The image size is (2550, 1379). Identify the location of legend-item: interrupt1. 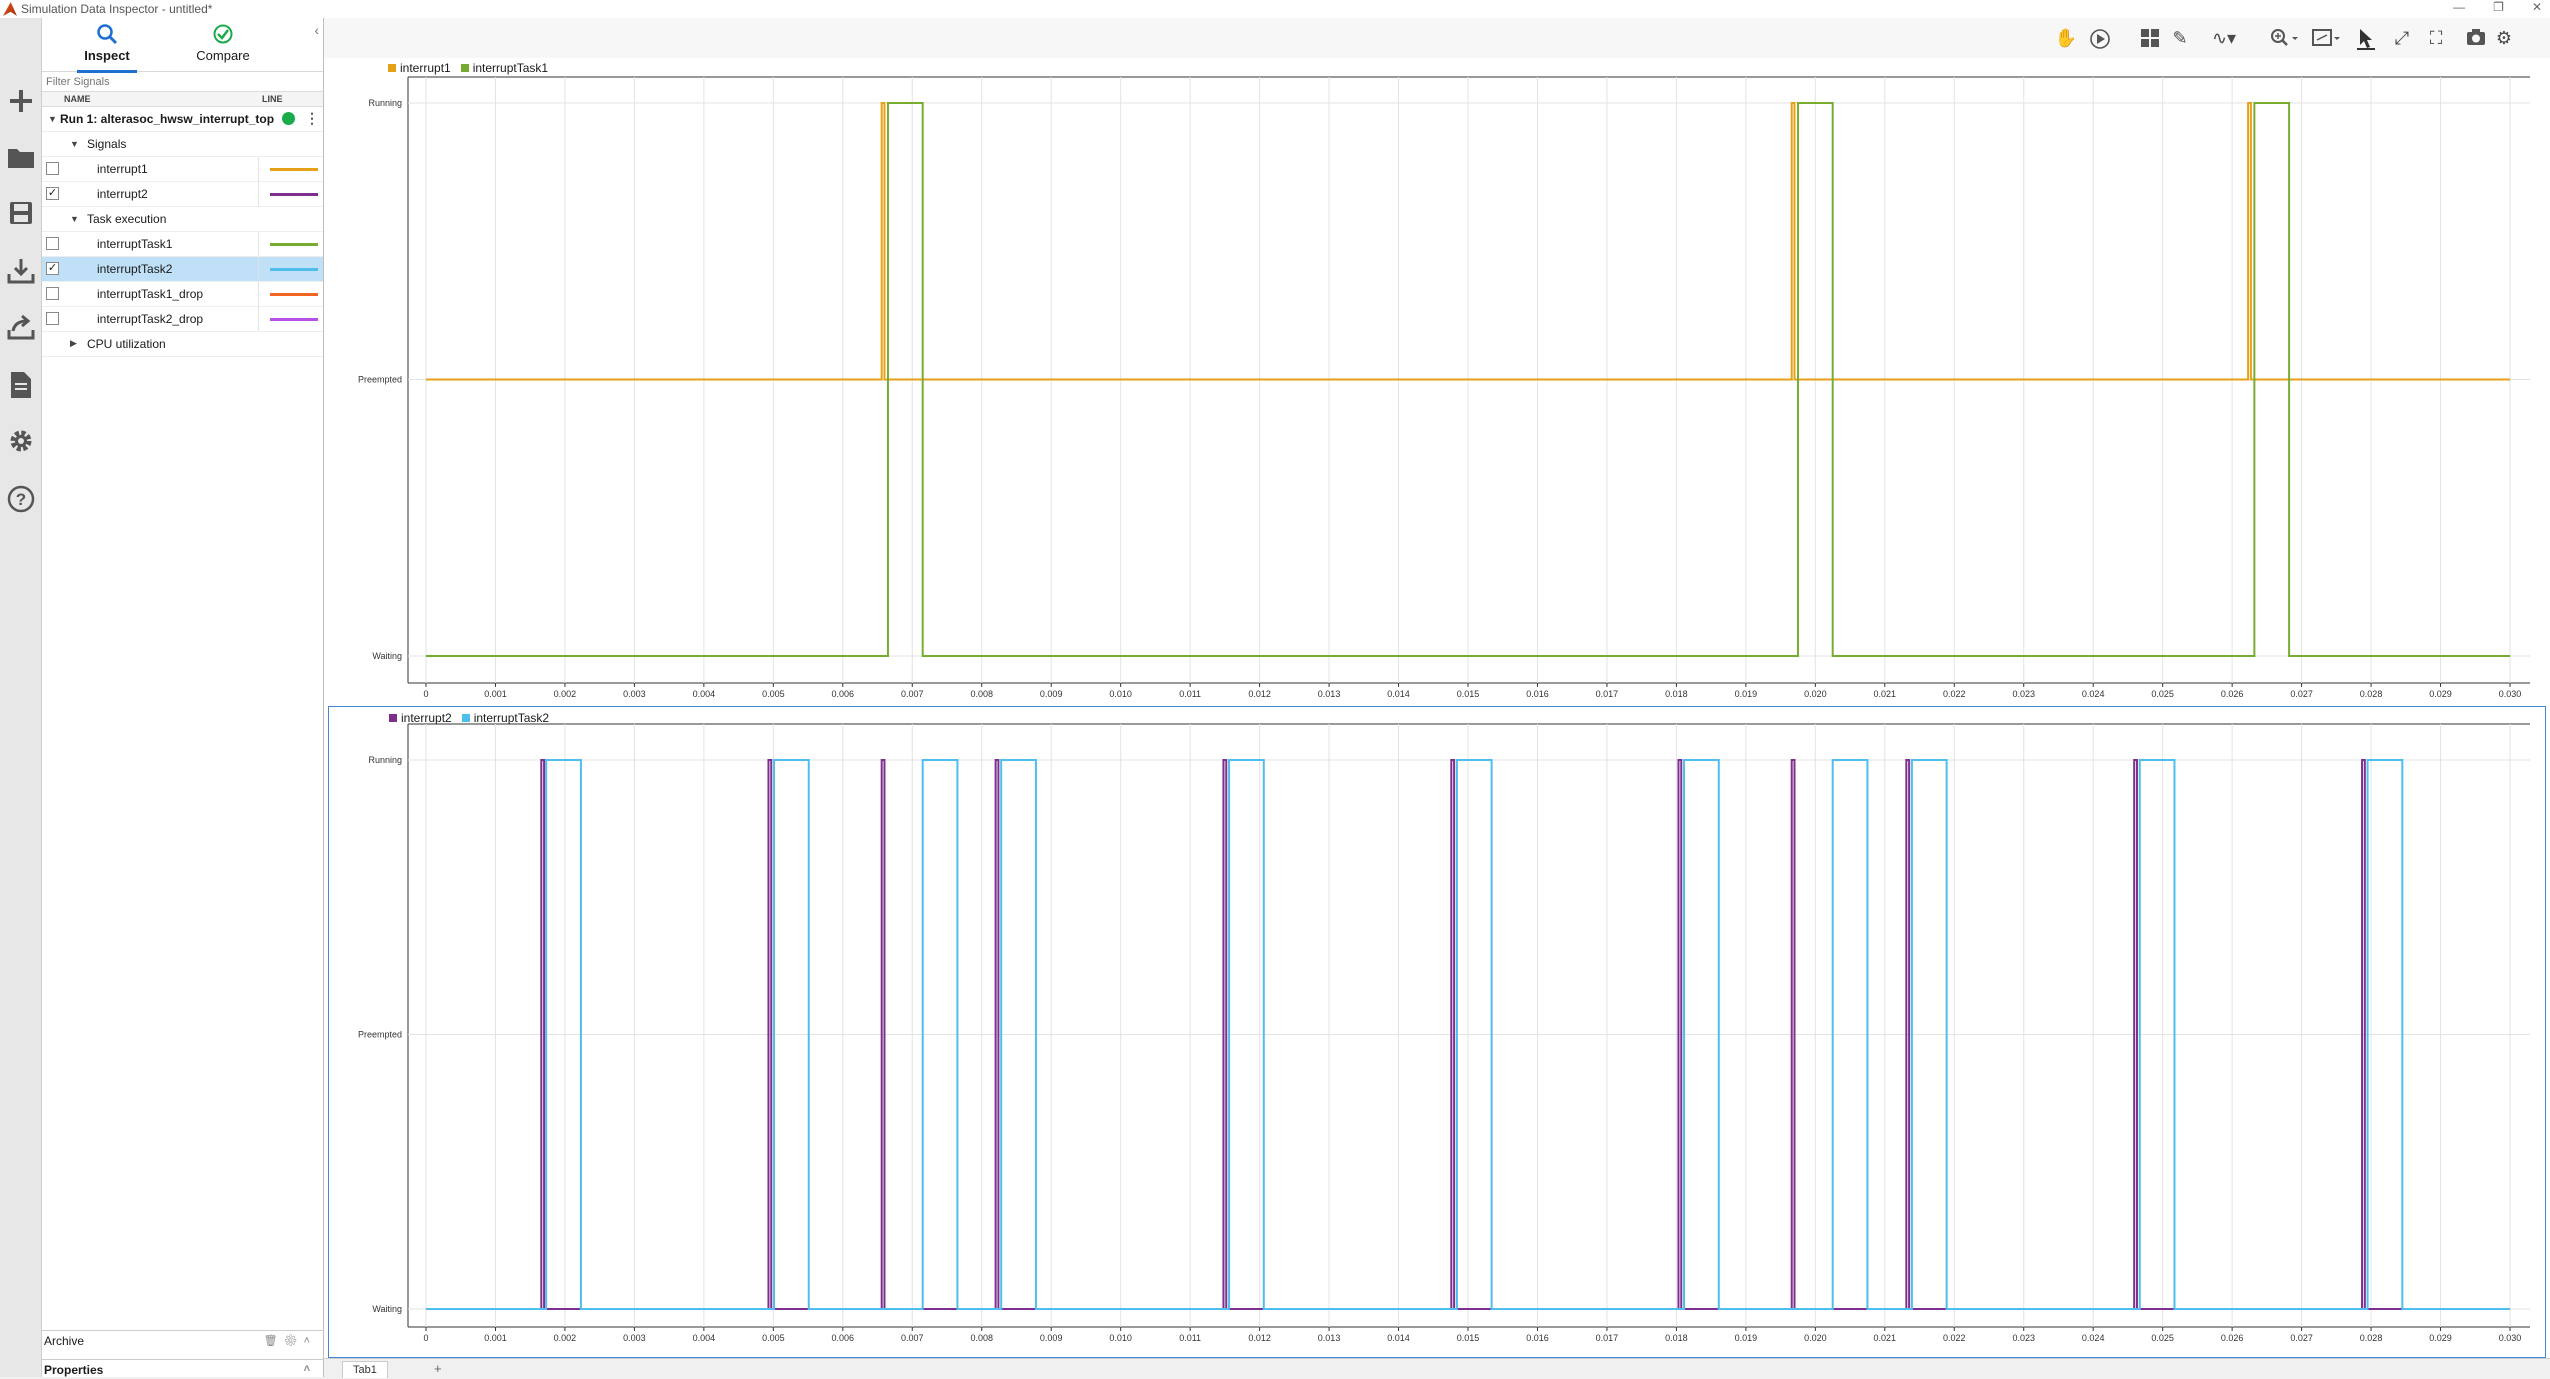
(419, 68).